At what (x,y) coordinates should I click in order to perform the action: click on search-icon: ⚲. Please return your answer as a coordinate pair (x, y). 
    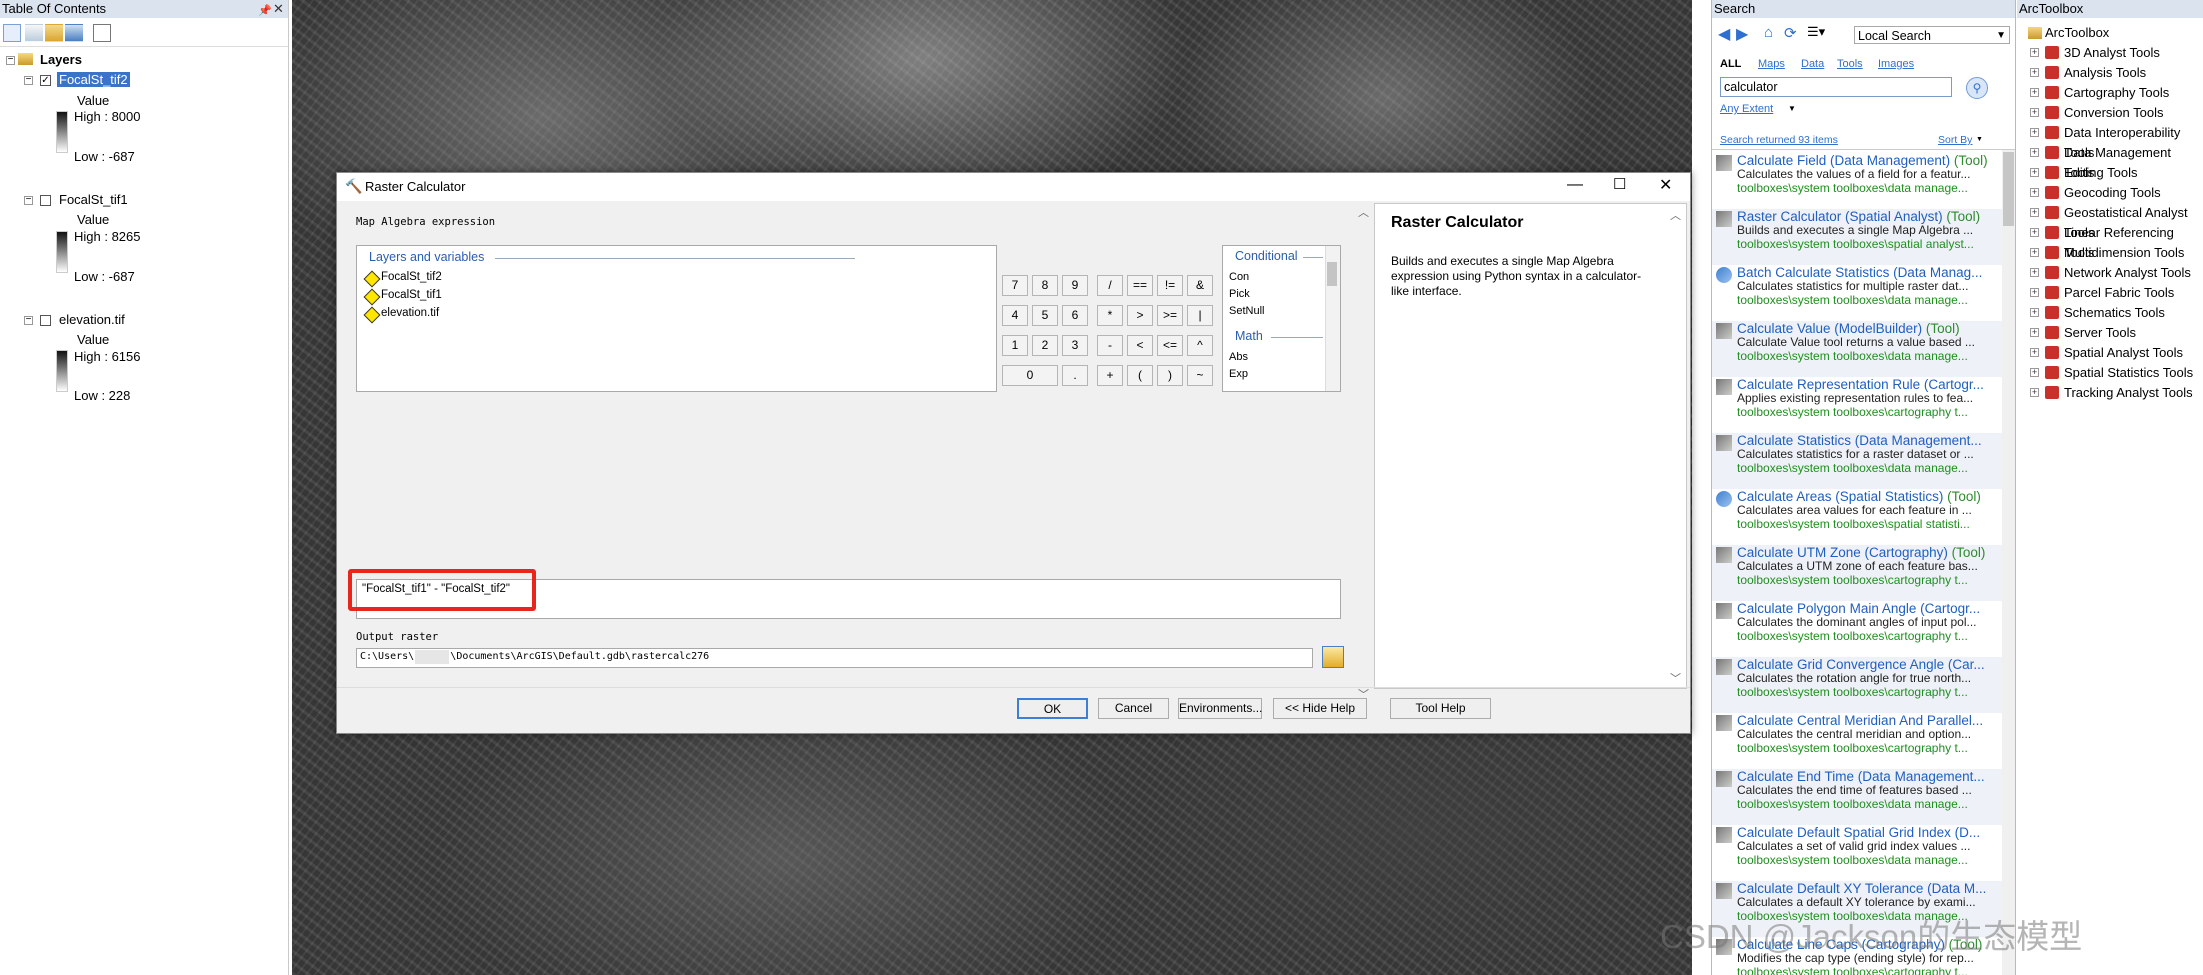
    Looking at the image, I should click on (1977, 88).